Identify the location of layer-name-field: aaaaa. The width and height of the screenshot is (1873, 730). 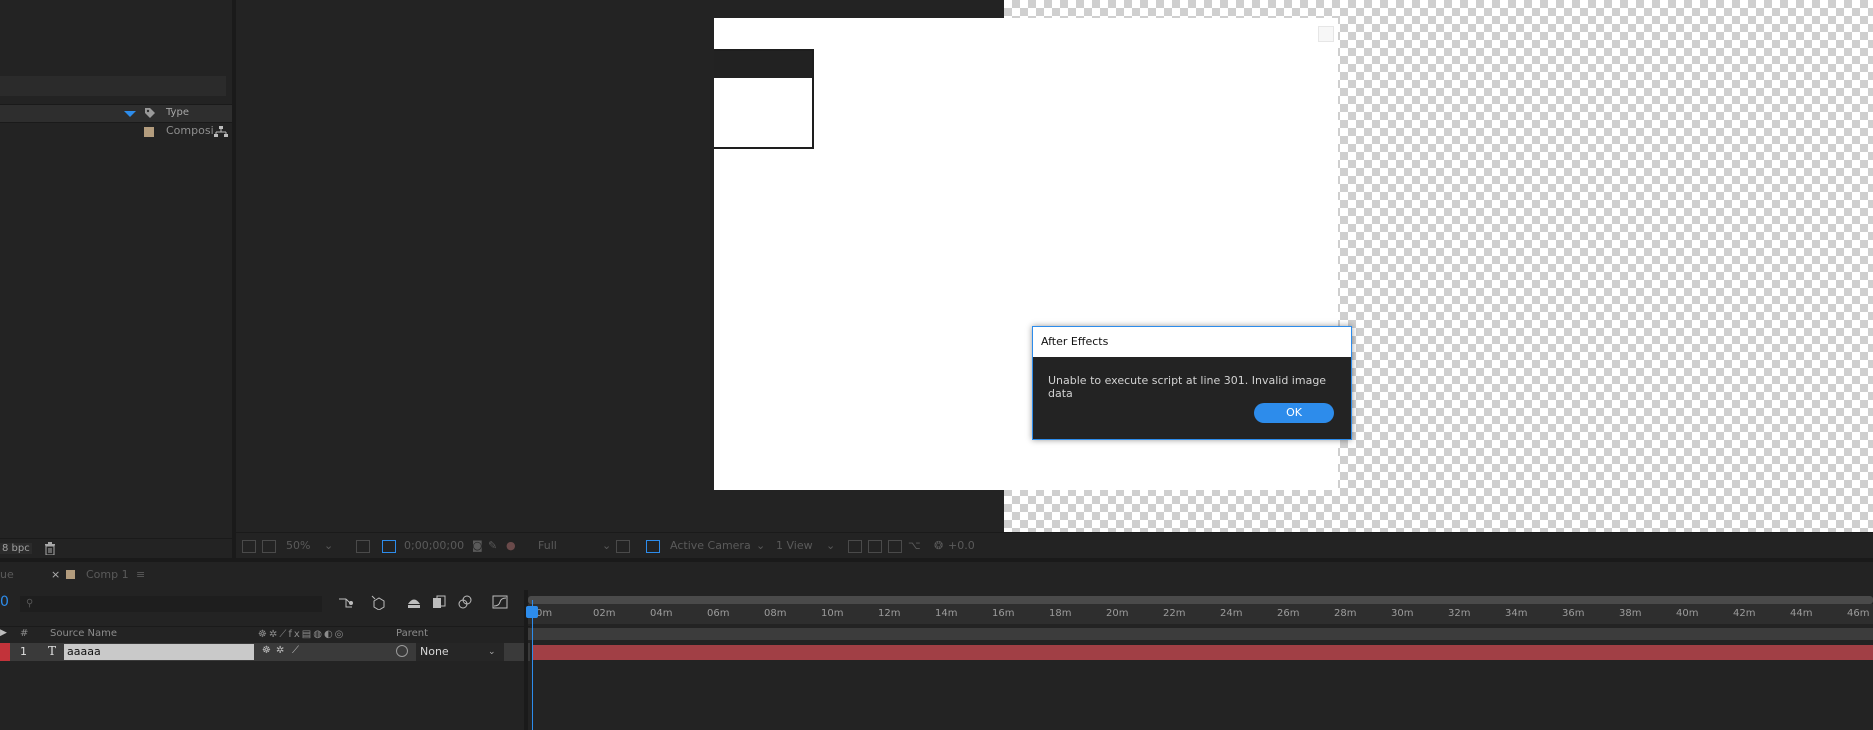
(159, 652).